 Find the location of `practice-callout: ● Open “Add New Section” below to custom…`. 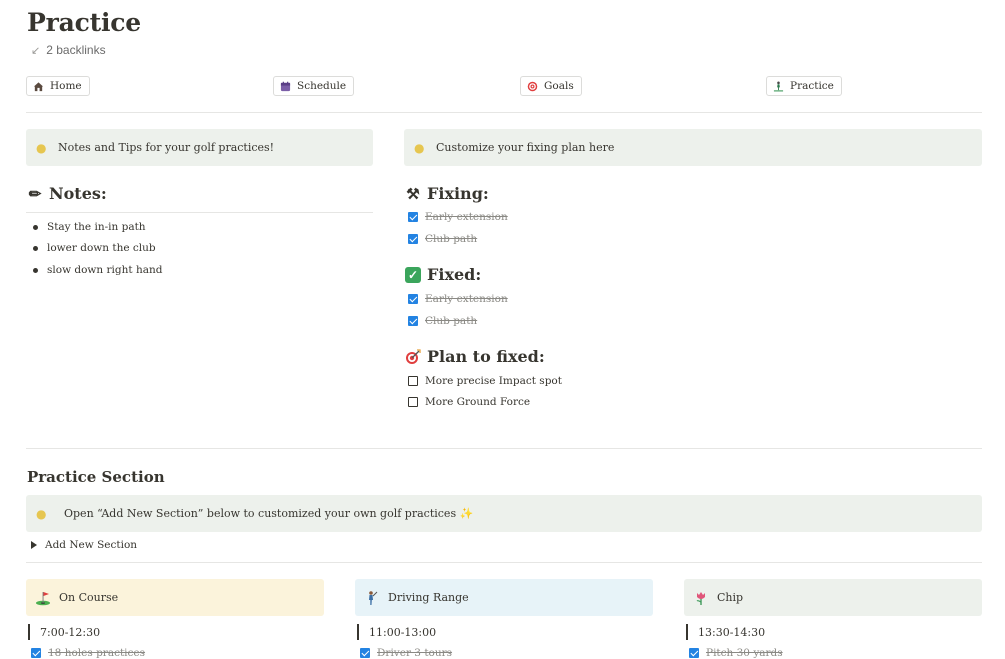

practice-callout: ● Open “Add New Section” below to custom… is located at coordinates (504, 513).